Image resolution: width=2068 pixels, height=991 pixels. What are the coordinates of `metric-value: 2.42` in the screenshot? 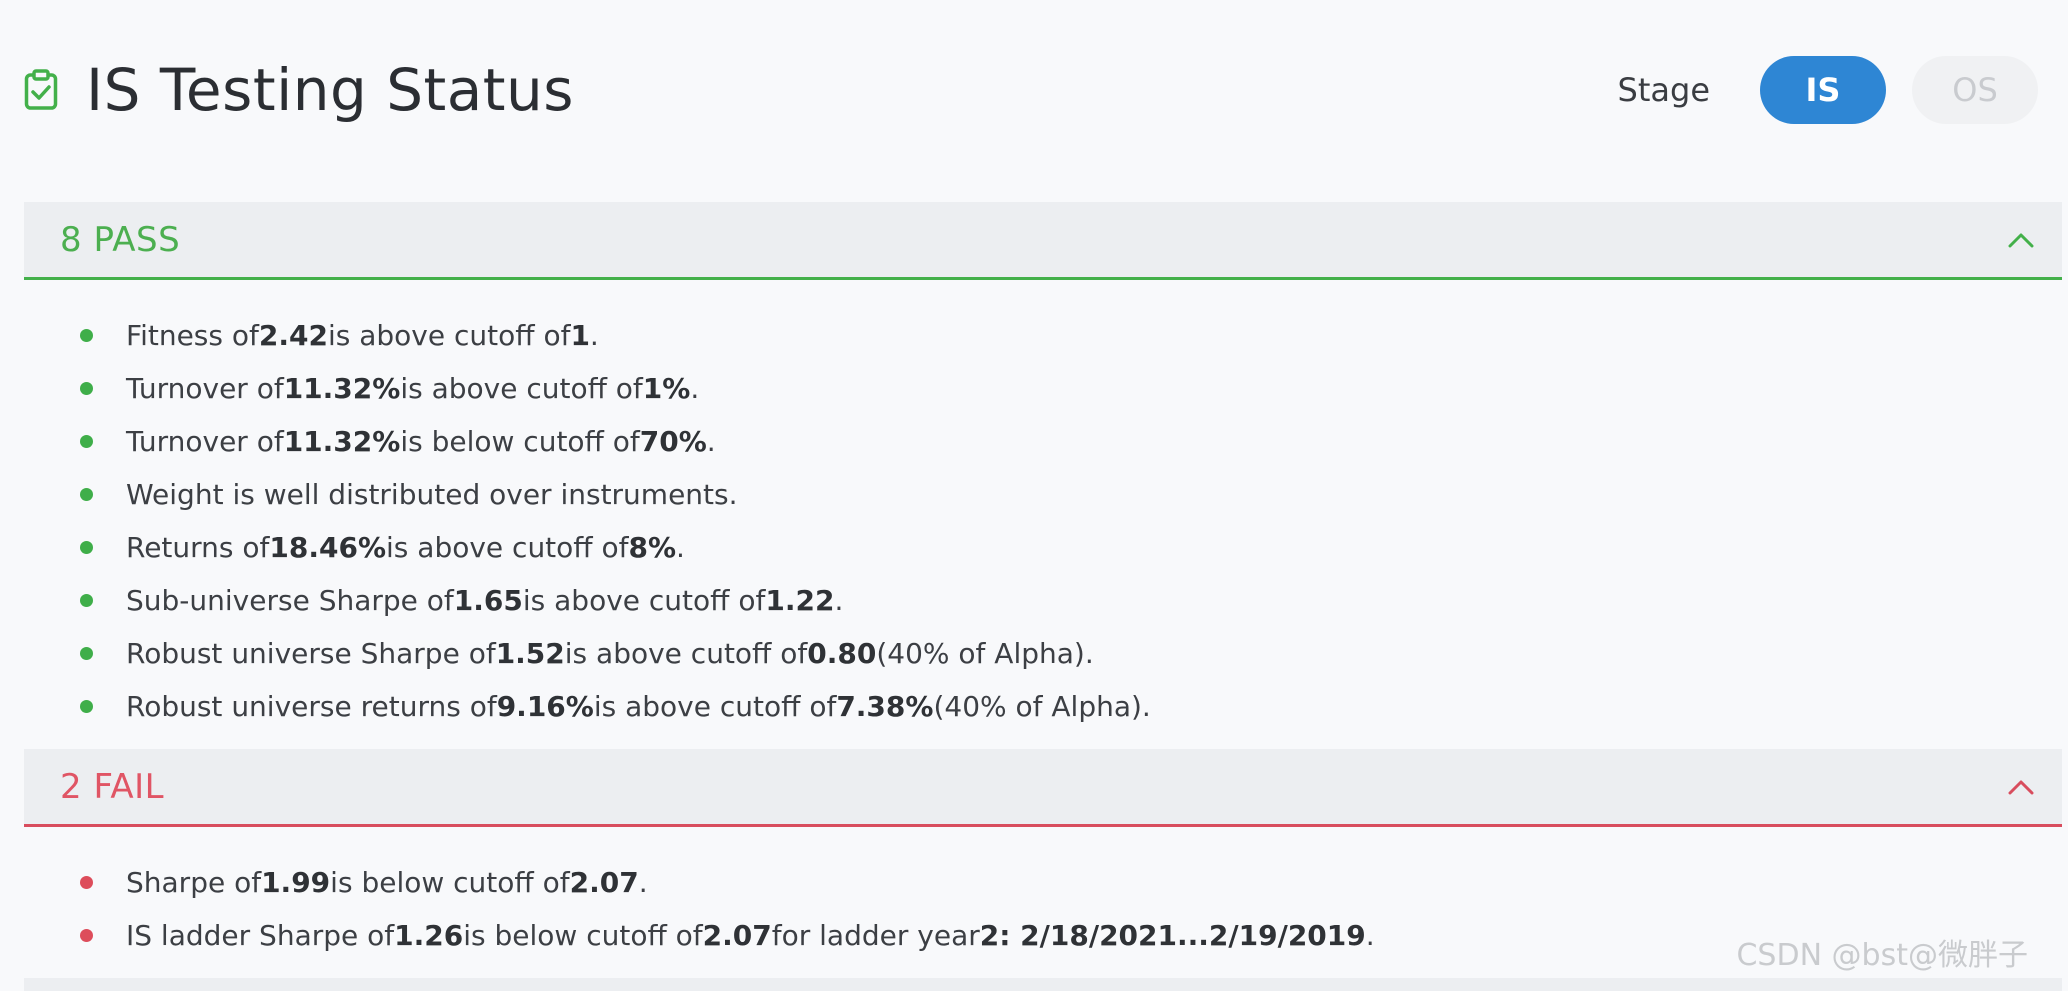 It's located at (293, 335).